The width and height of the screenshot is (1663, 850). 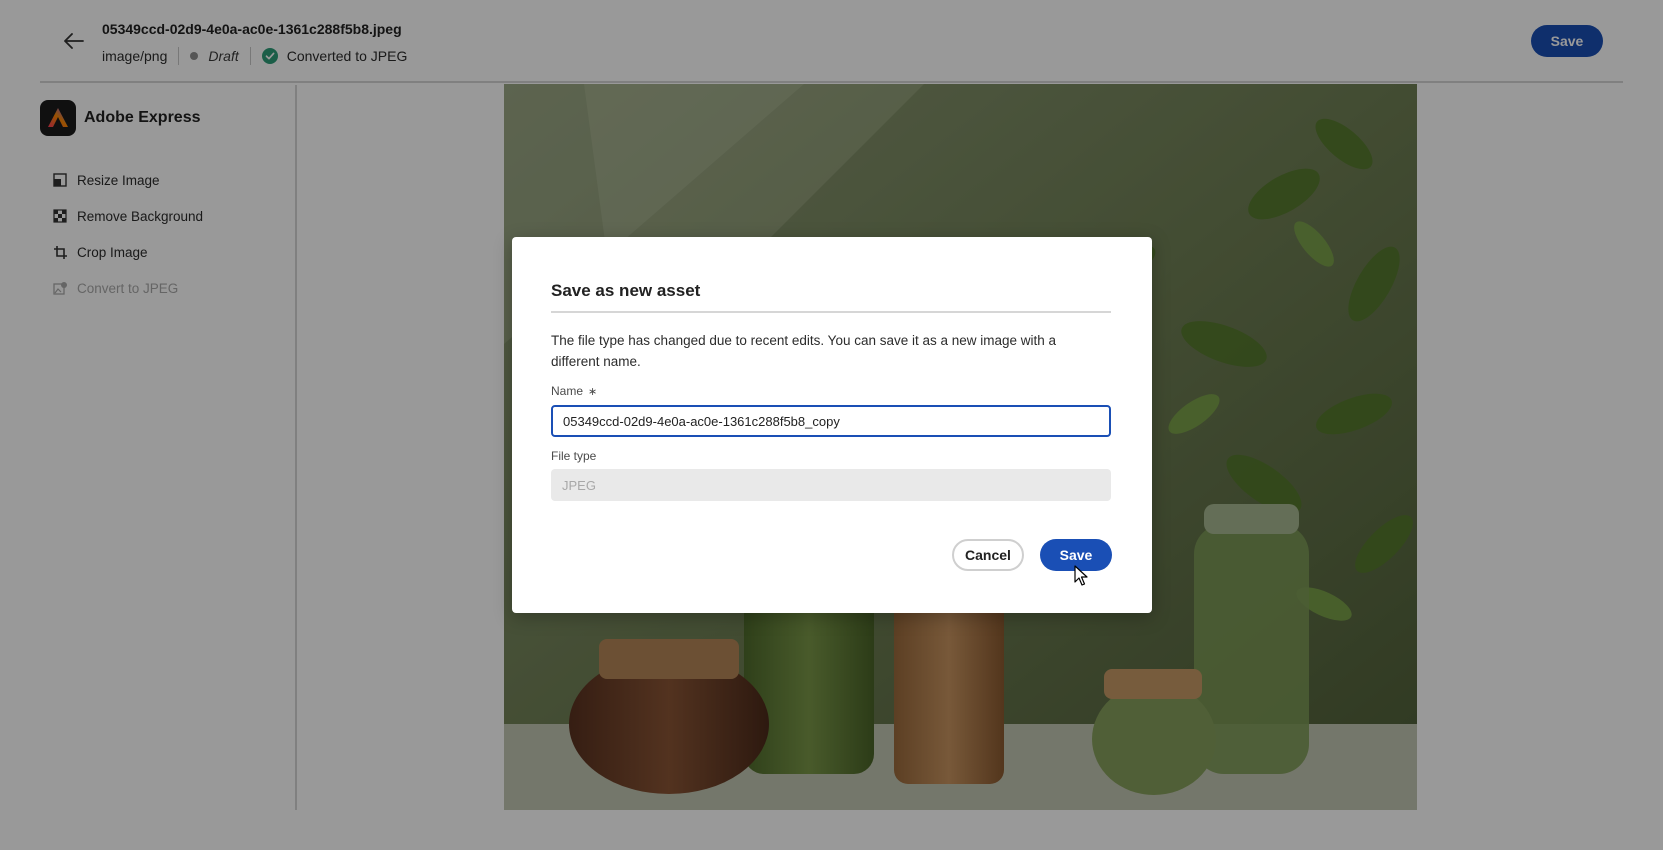 I want to click on name-input, so click(x=831, y=421).